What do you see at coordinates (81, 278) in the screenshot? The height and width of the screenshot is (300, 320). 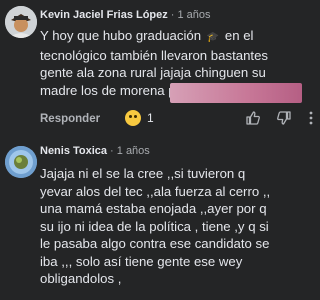 I see `comment-line: obligandolos ,` at bounding box center [81, 278].